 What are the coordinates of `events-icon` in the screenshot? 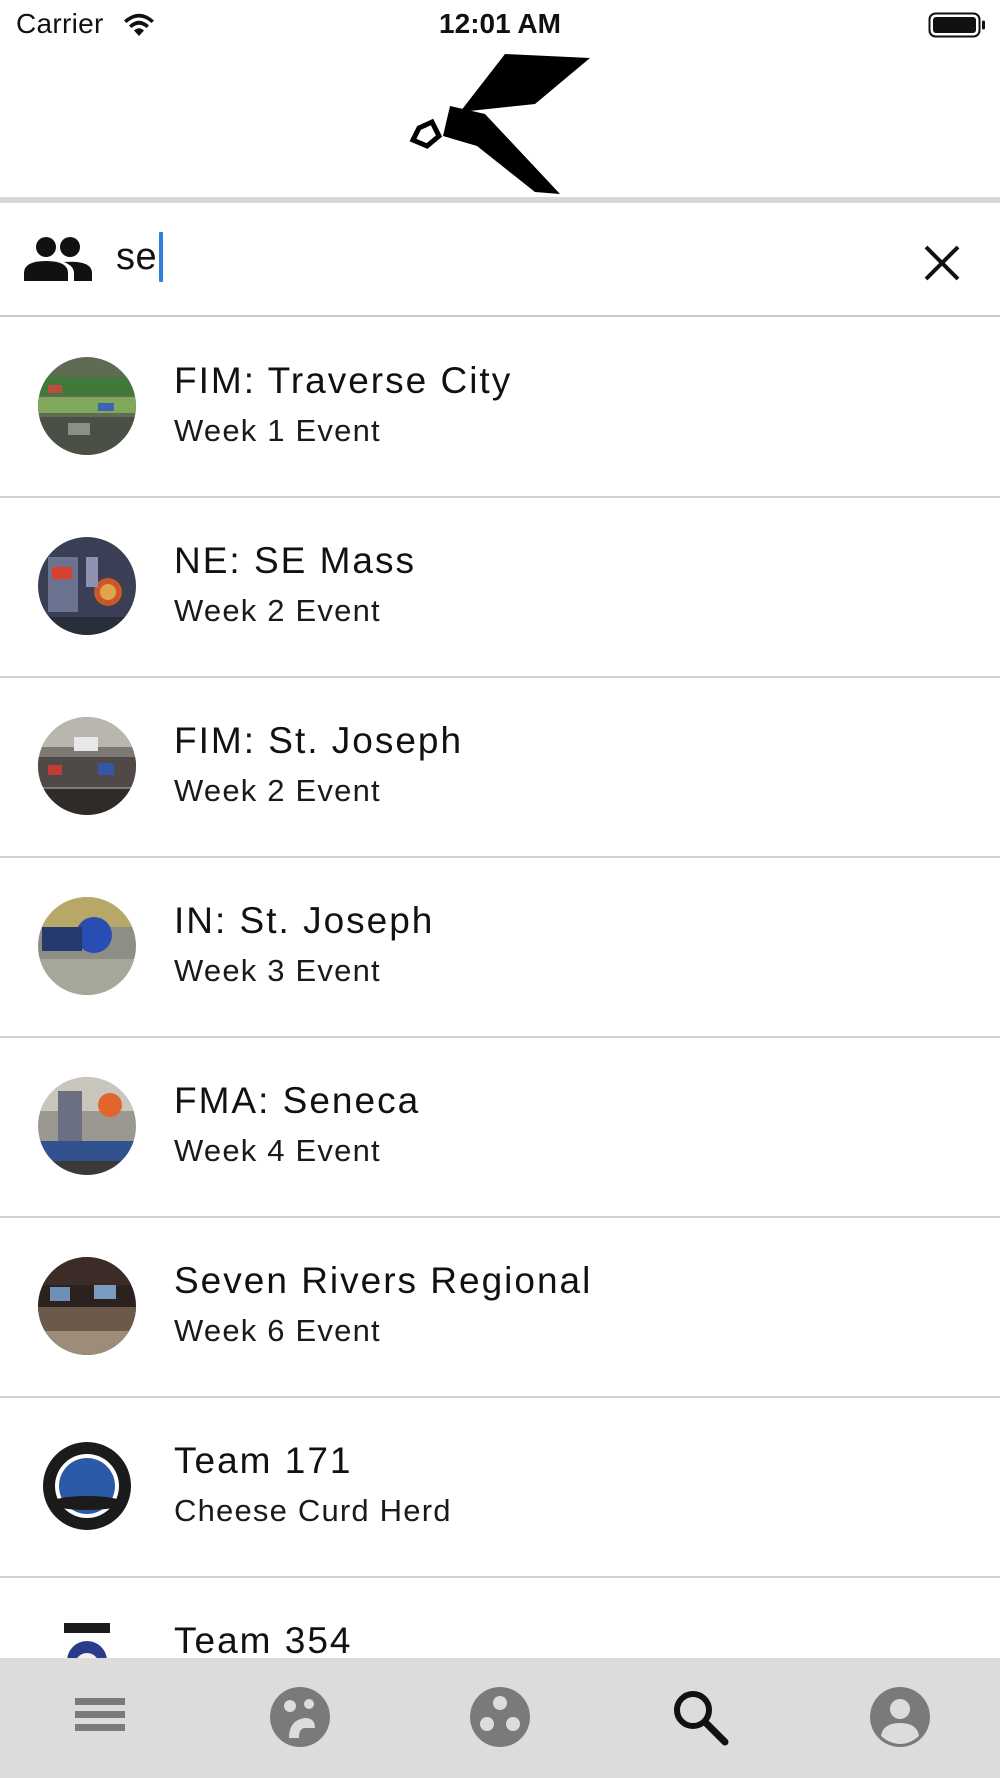 It's located at (500, 1717).